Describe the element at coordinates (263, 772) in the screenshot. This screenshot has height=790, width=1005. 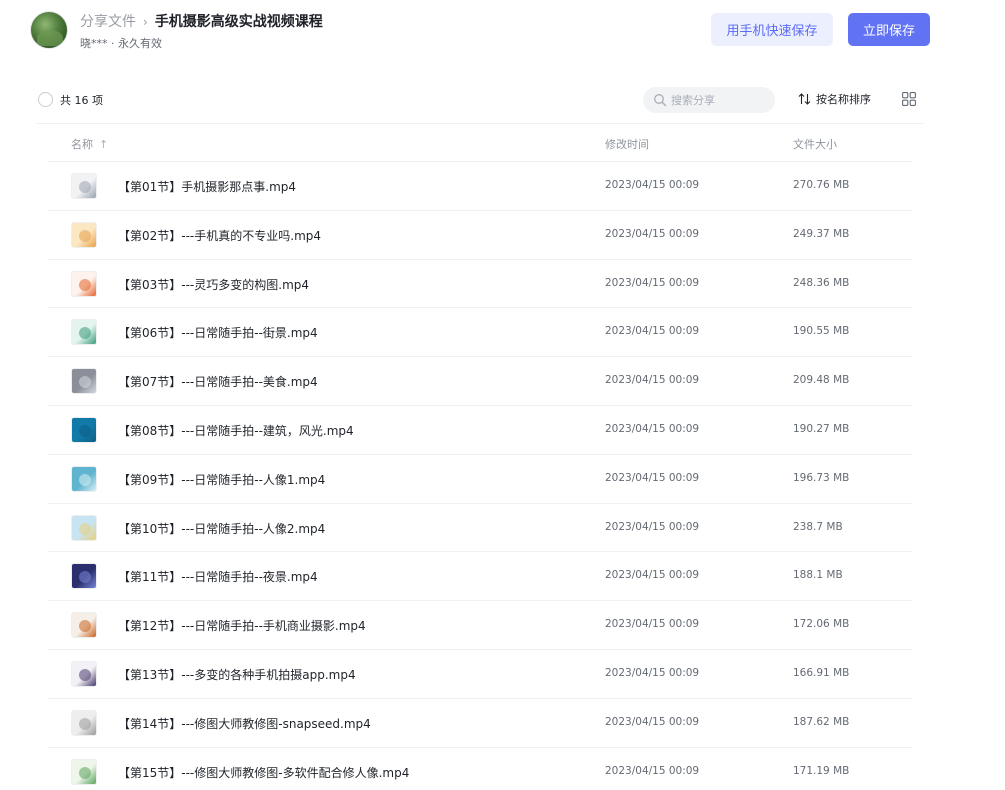
I see `file-name: 【第15节】---修图大师教修图-多软件配合修人像.mp4` at that location.